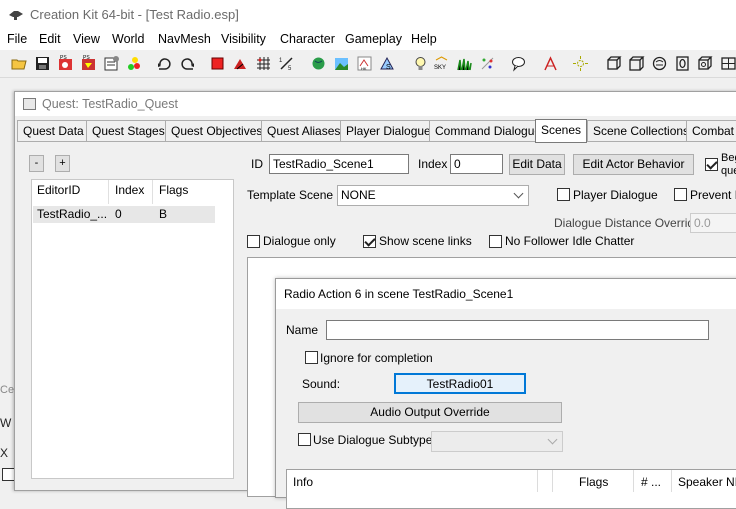 Image resolution: width=736 pixels, height=509 pixels. What do you see at coordinates (17, 39) in the screenshot?
I see `menu-file: File` at bounding box center [17, 39].